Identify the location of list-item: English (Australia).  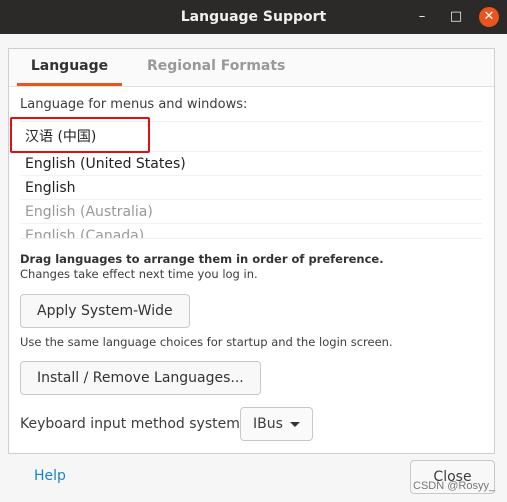
(251, 212).